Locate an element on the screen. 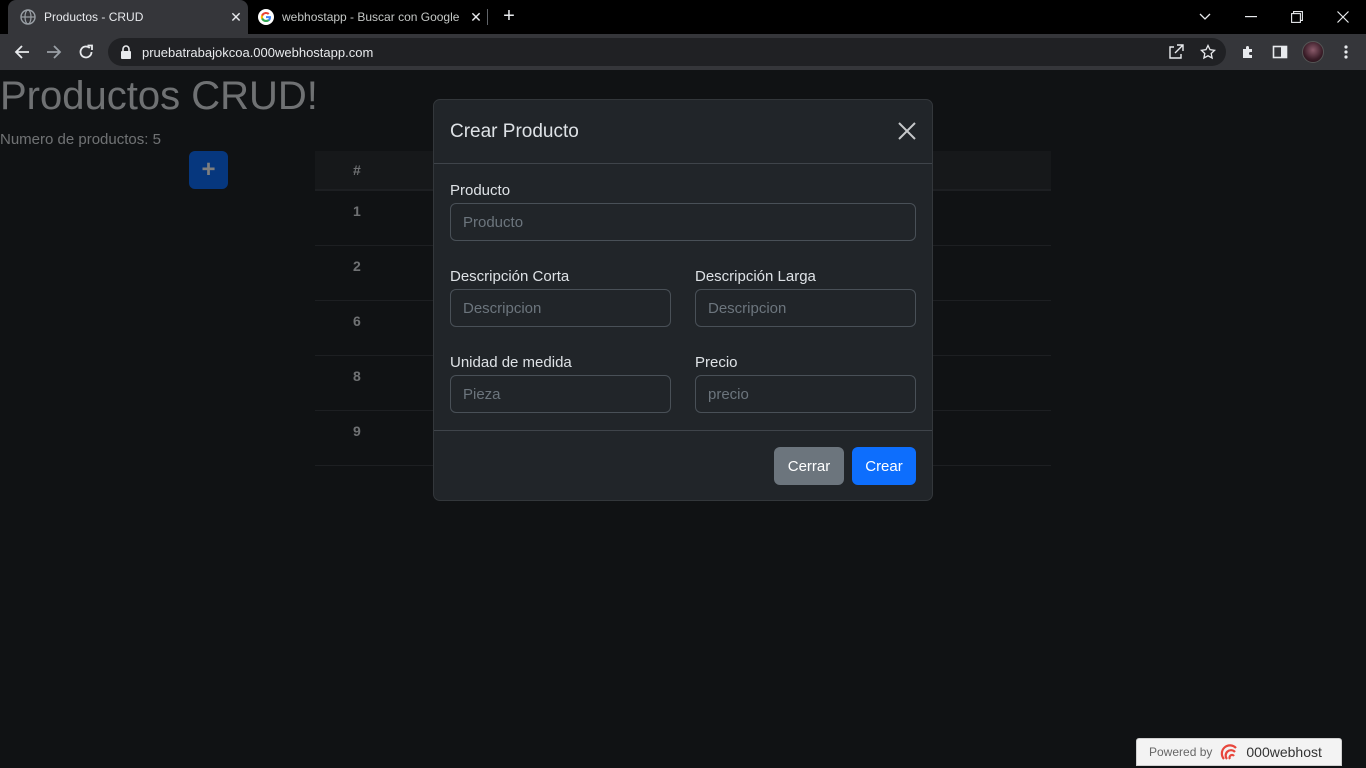  modal-title: Crear Producto is located at coordinates (514, 131).